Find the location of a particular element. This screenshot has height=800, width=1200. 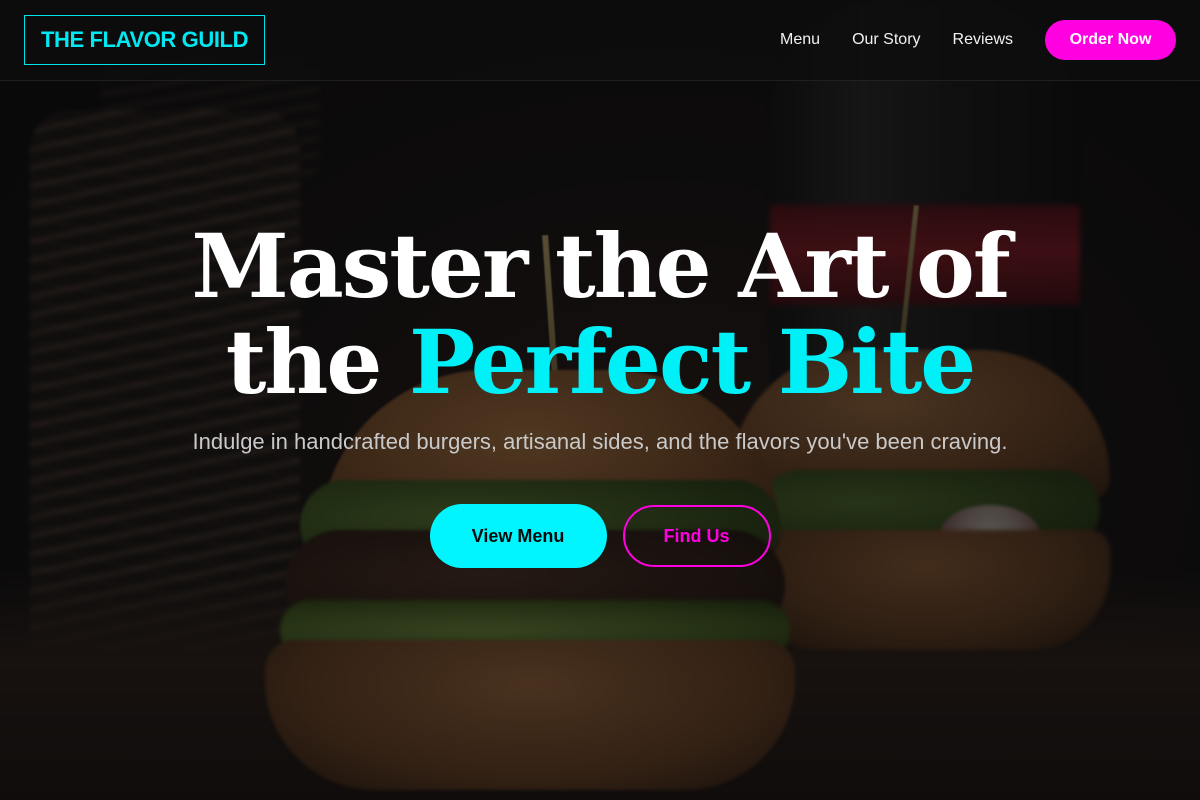

nav-link-menu: Menu is located at coordinates (800, 40).